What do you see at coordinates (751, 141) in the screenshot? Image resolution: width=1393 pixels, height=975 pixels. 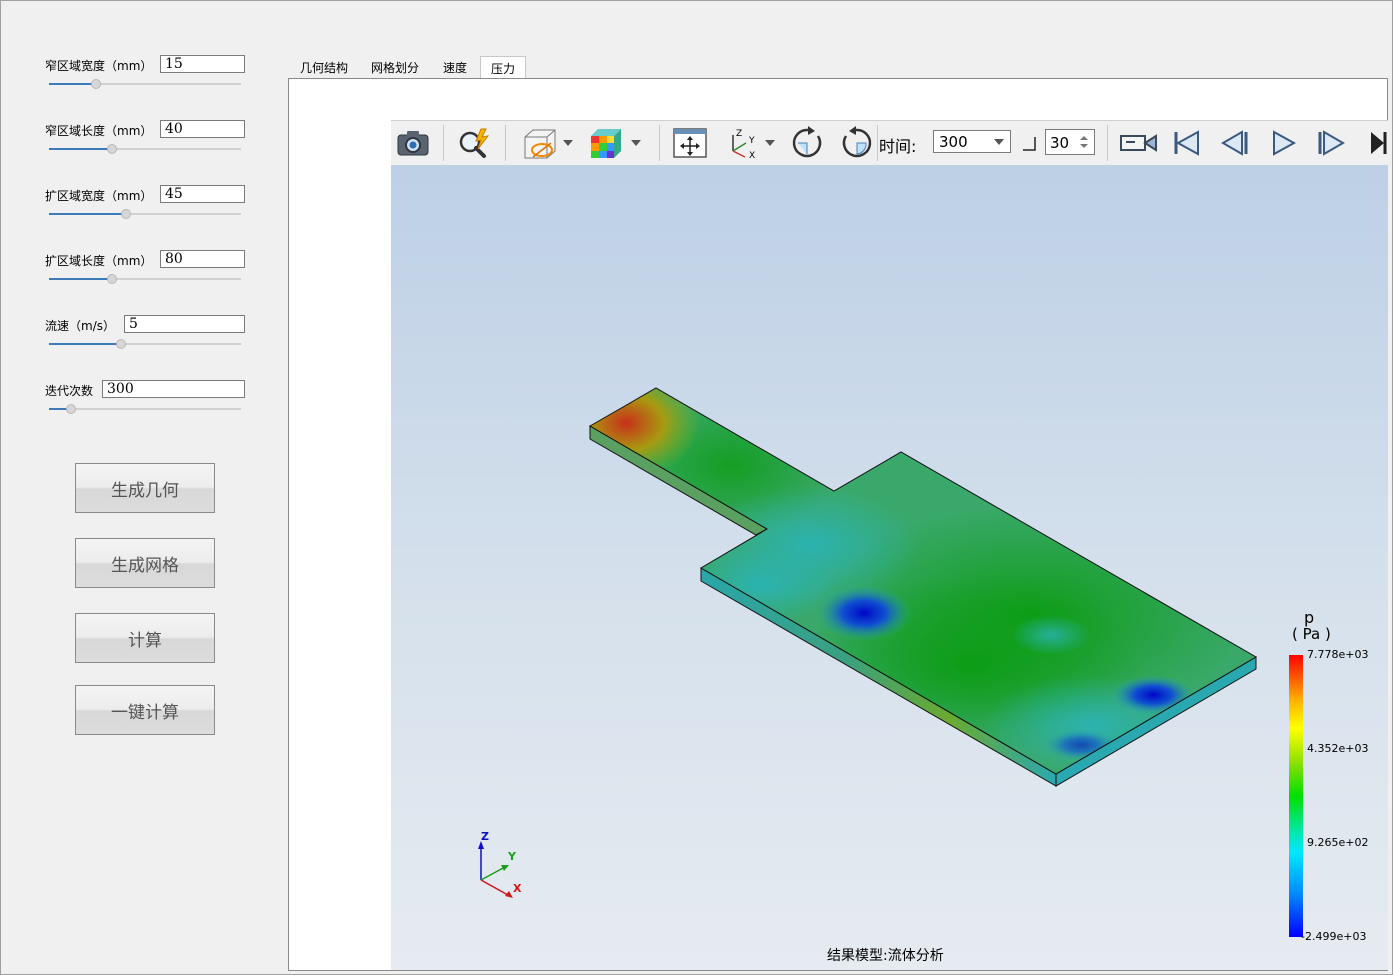 I see `svg-text: Y` at bounding box center [751, 141].